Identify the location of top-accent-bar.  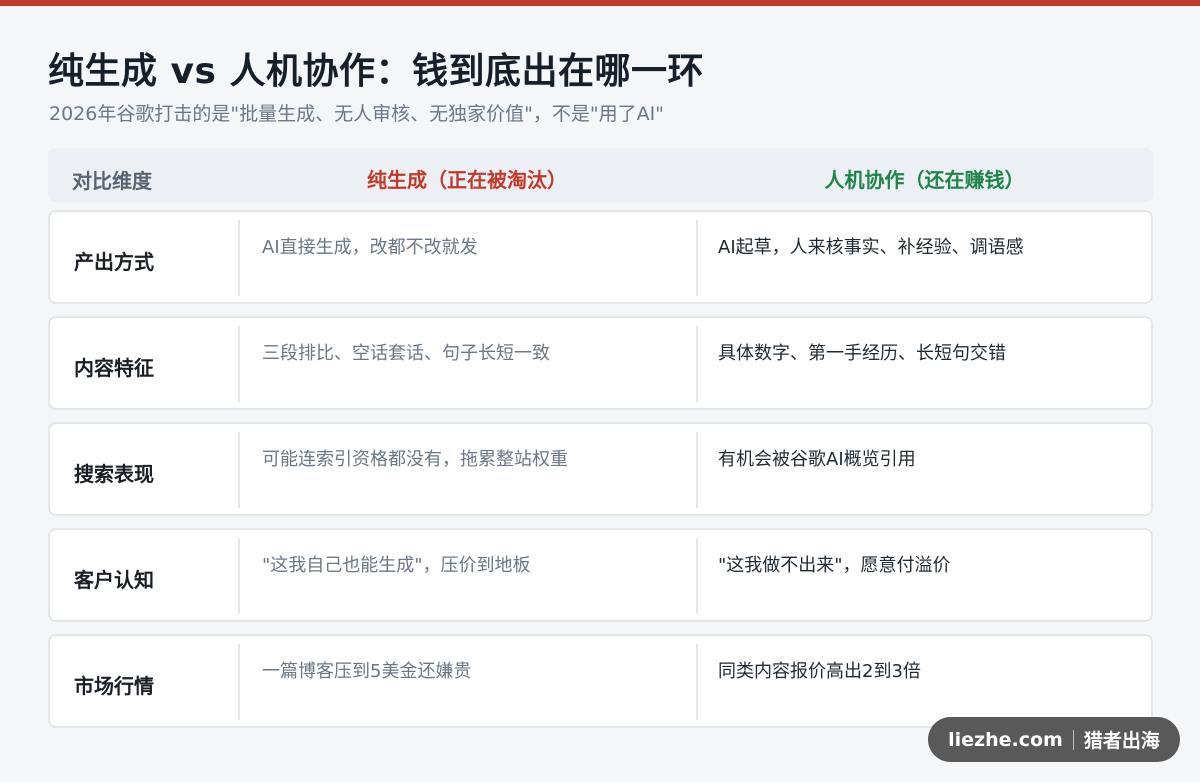
(600, 3).